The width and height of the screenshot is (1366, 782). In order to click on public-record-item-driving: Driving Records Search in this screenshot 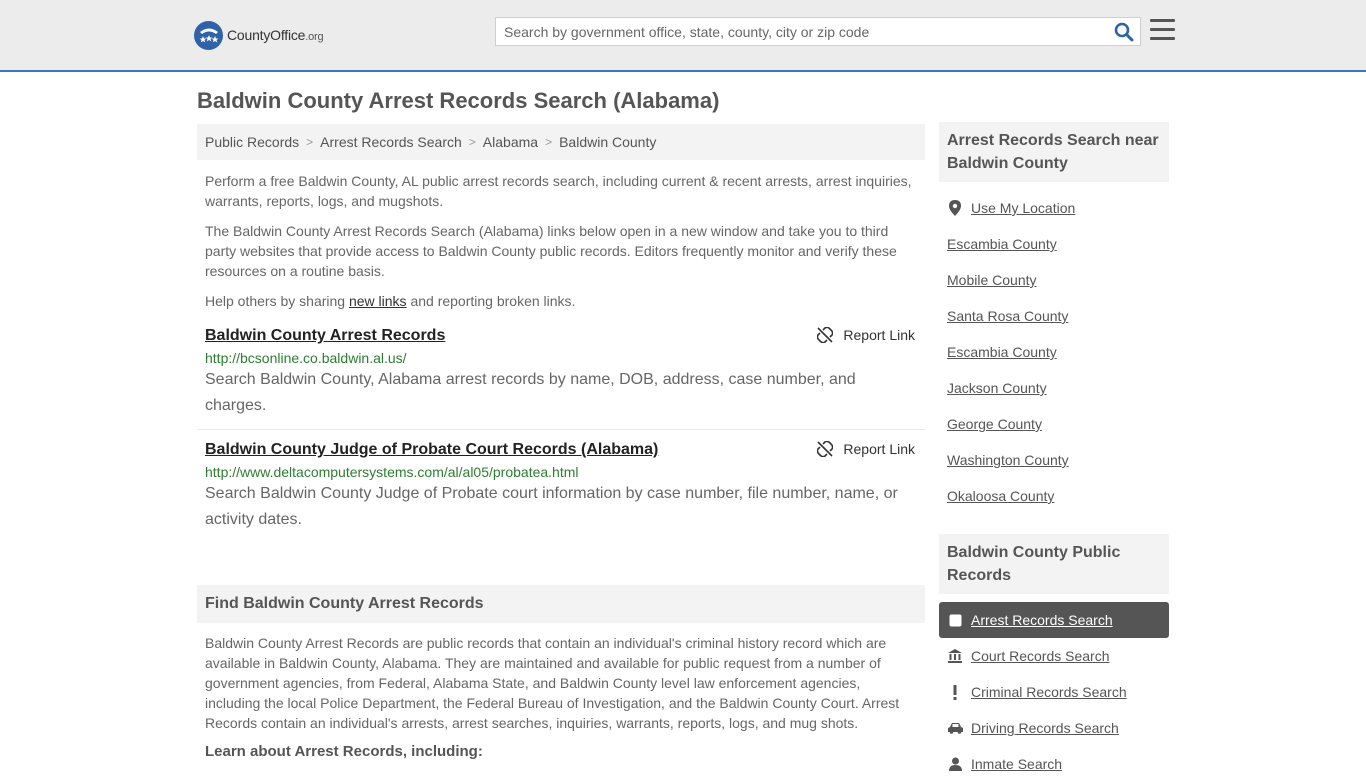, I will do `click(1054, 728)`.